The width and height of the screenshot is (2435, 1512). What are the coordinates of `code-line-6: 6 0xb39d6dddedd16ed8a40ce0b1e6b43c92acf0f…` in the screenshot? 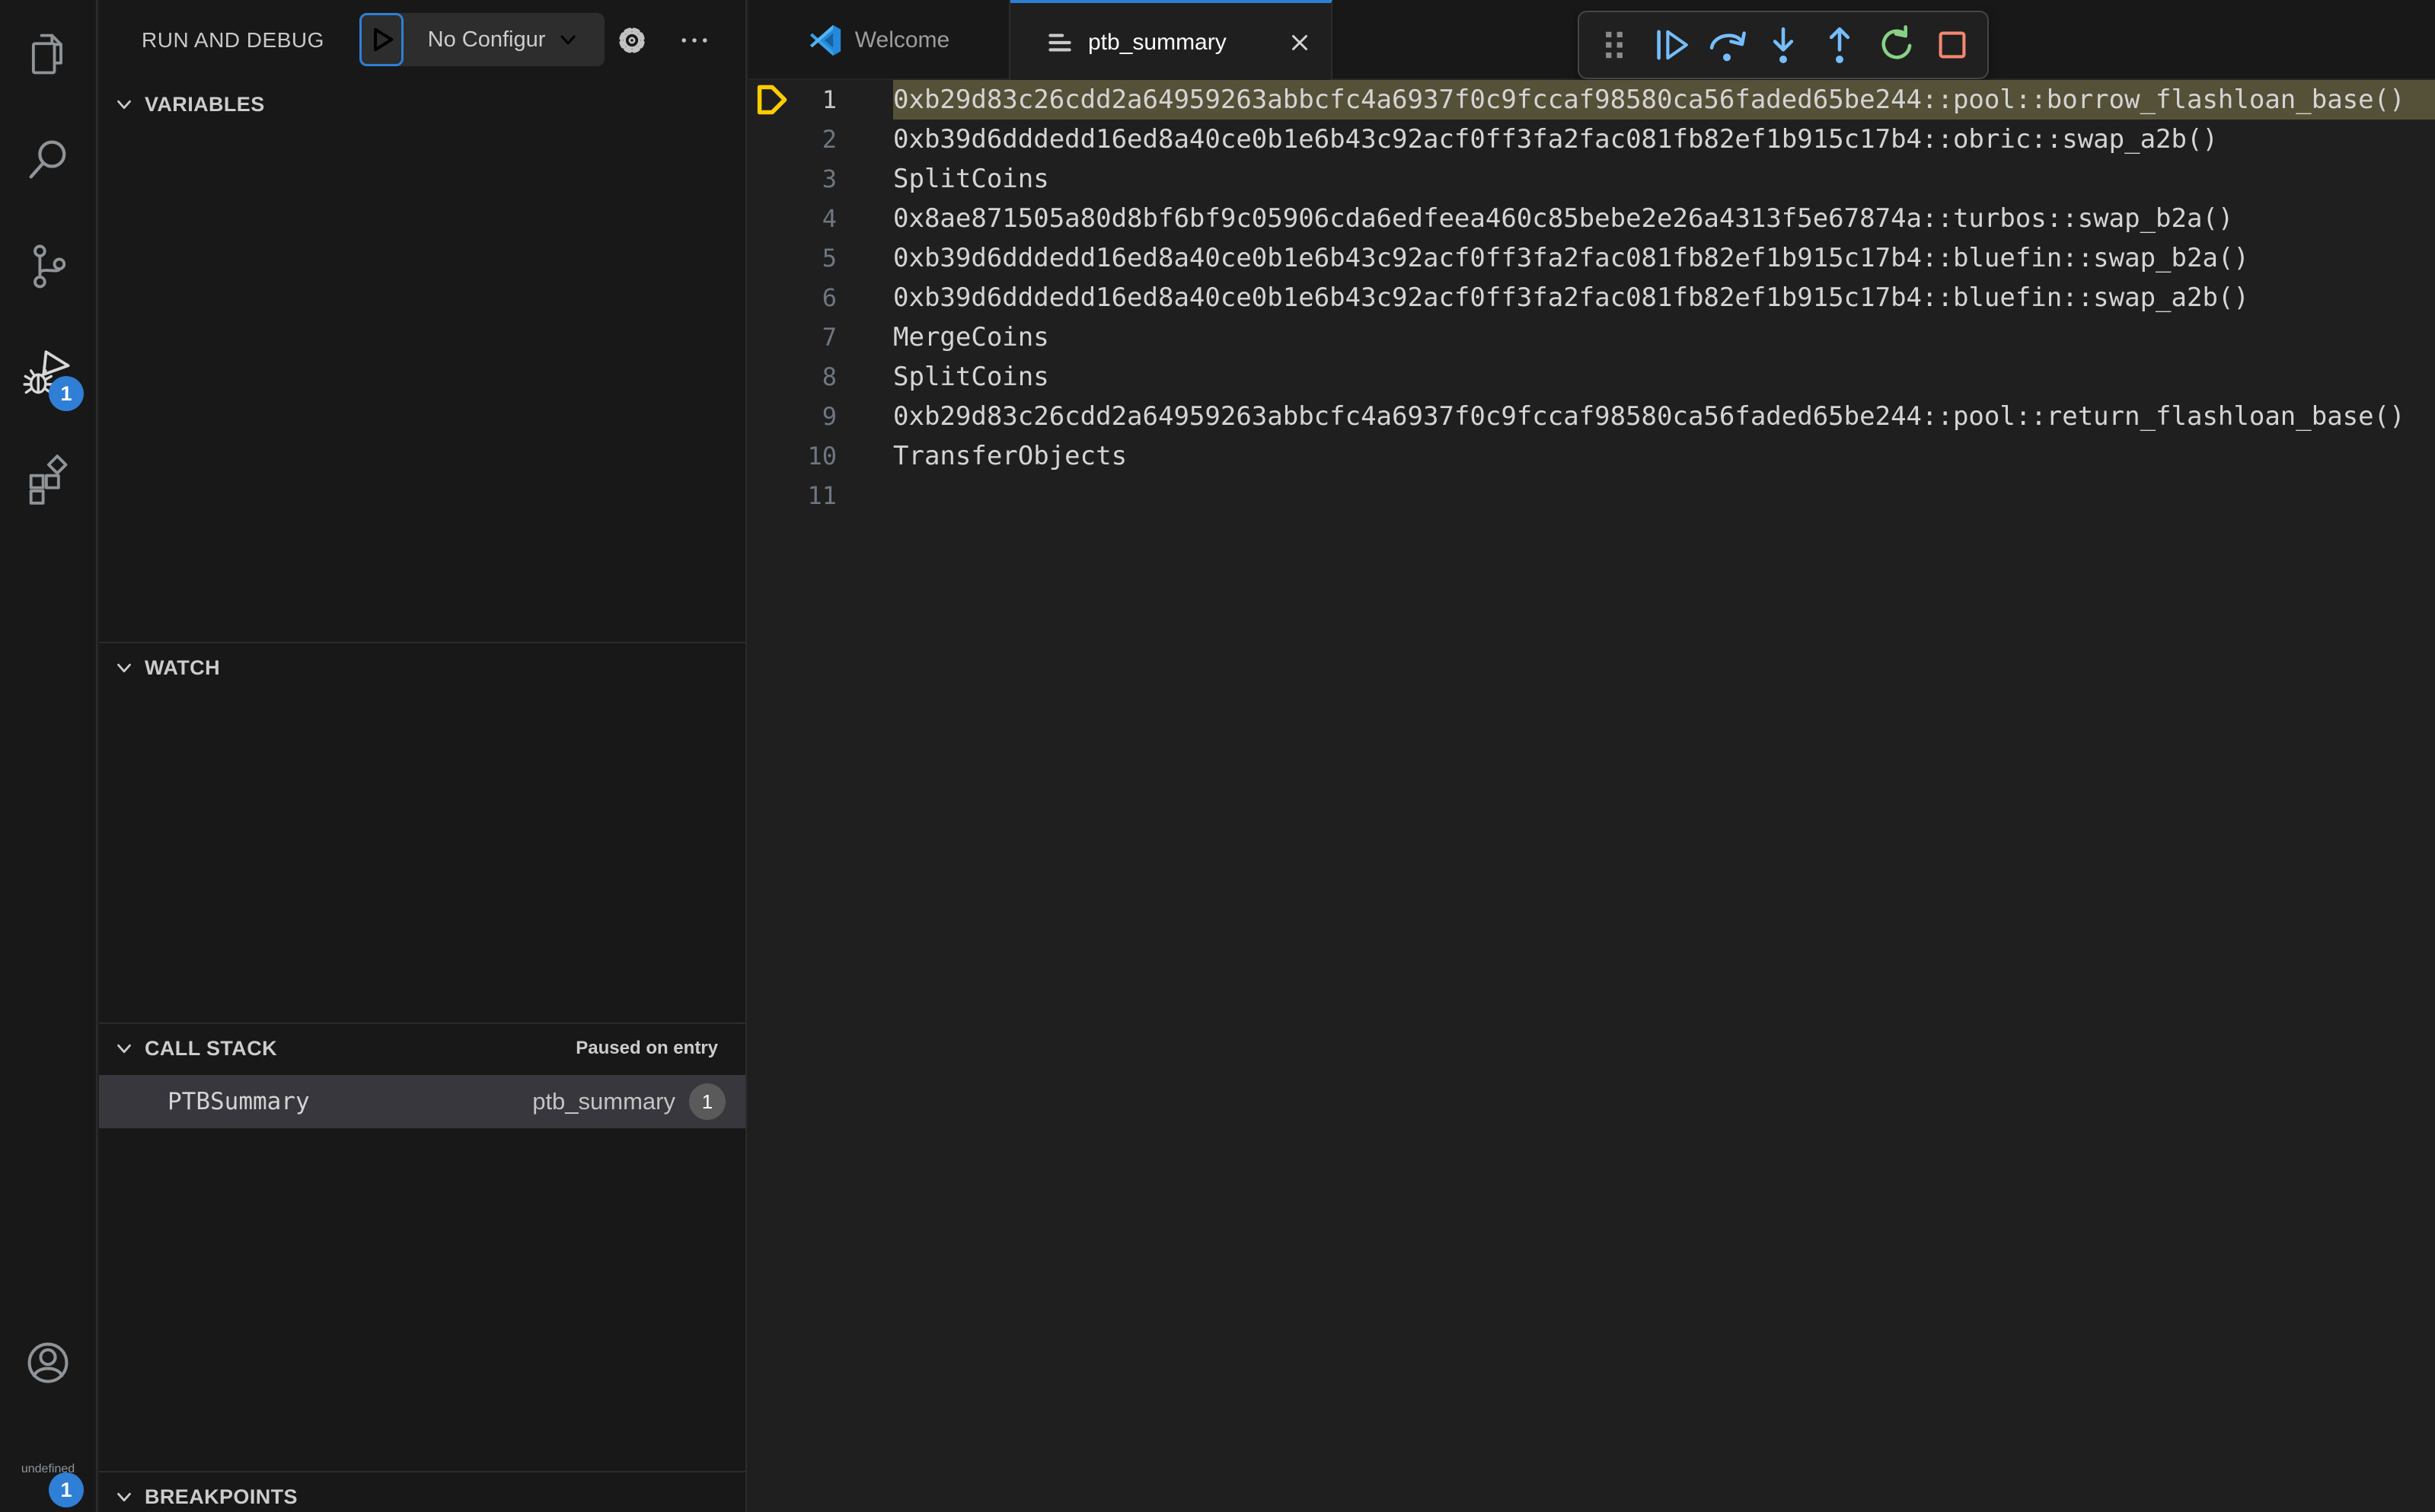 It's located at (1591, 297).